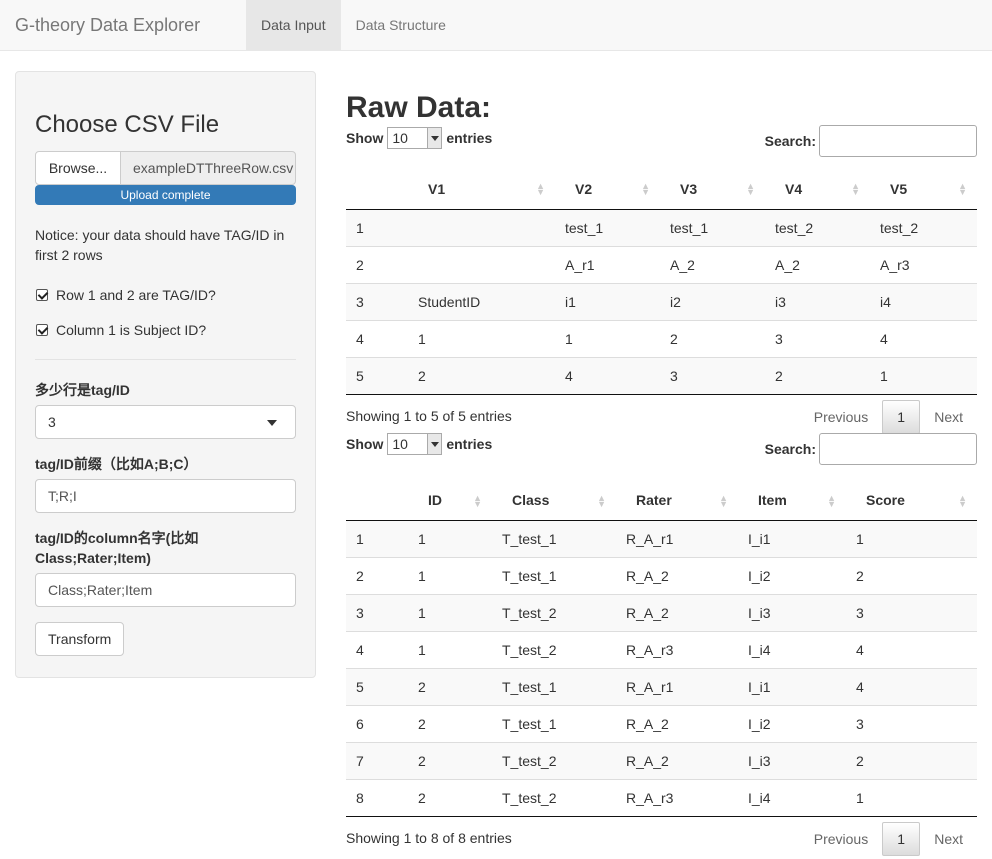  Describe the element at coordinates (712, 189) in the screenshot. I see `column-header: V3 ▲ ▼` at that location.